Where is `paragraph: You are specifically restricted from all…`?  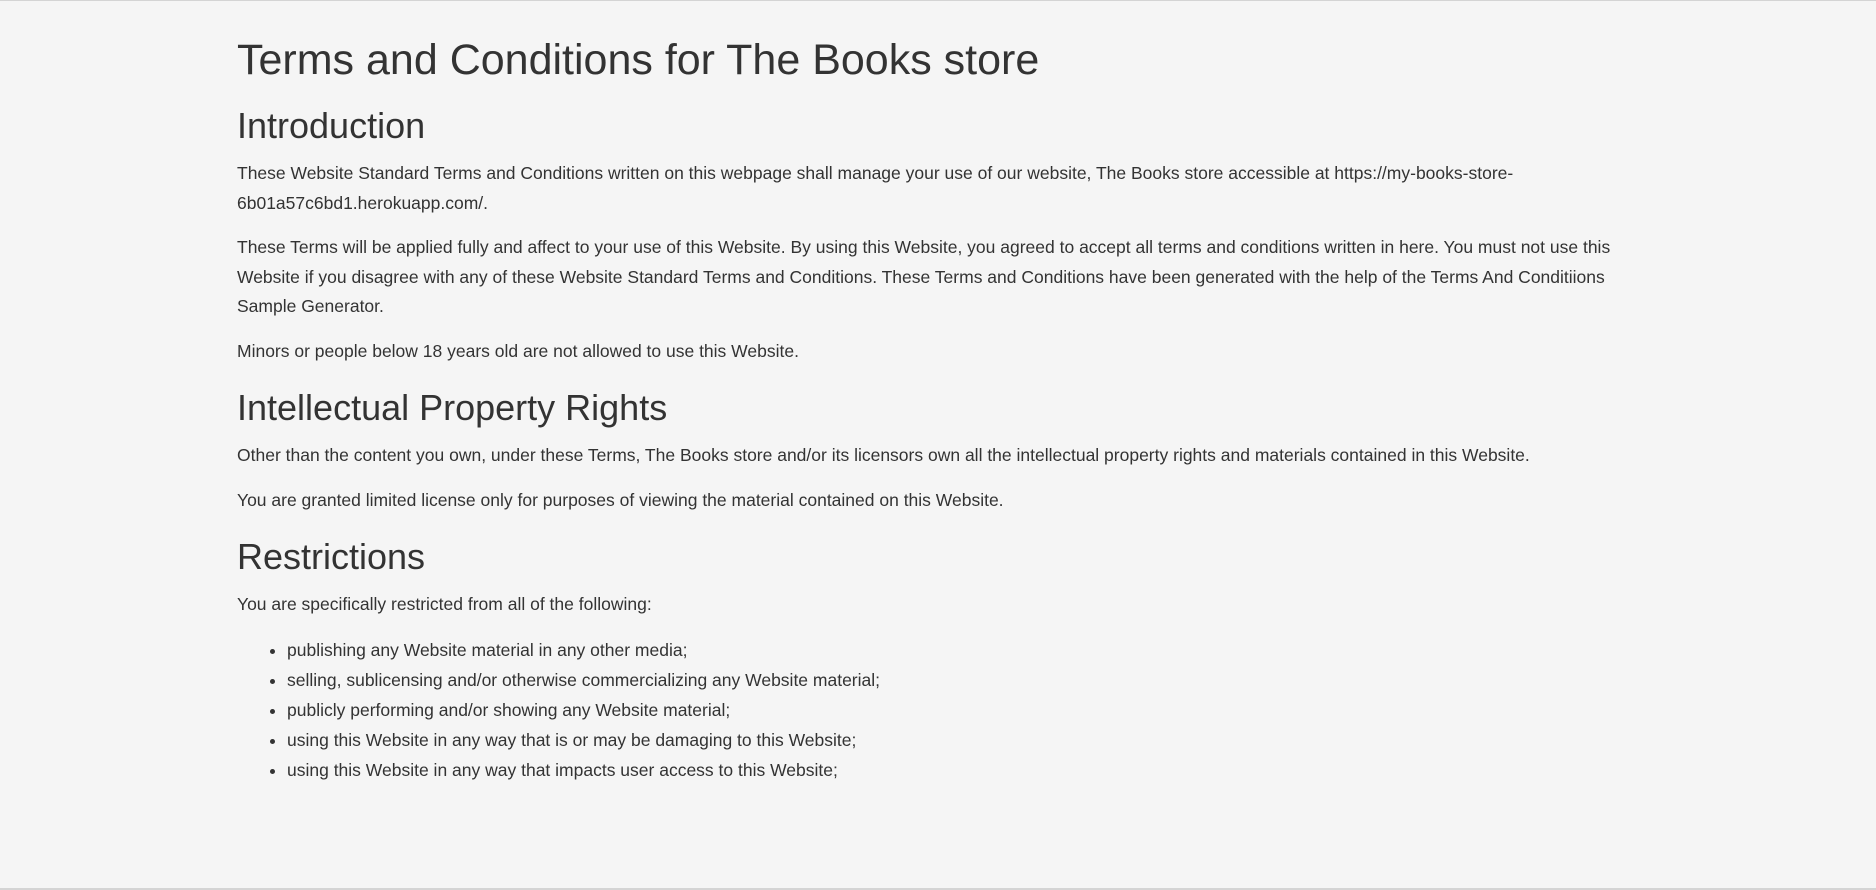
paragraph: You are specifically restricted from all… is located at coordinates (444, 604).